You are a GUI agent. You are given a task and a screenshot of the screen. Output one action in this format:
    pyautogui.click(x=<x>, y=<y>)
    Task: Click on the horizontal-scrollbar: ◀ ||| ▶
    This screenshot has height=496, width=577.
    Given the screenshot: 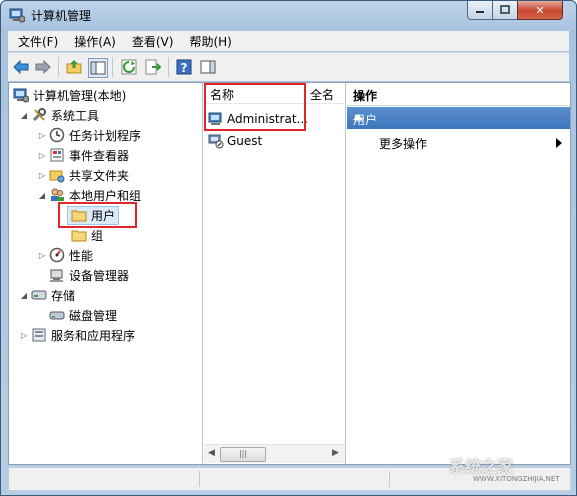 What is the action you would take?
    pyautogui.click(x=274, y=453)
    